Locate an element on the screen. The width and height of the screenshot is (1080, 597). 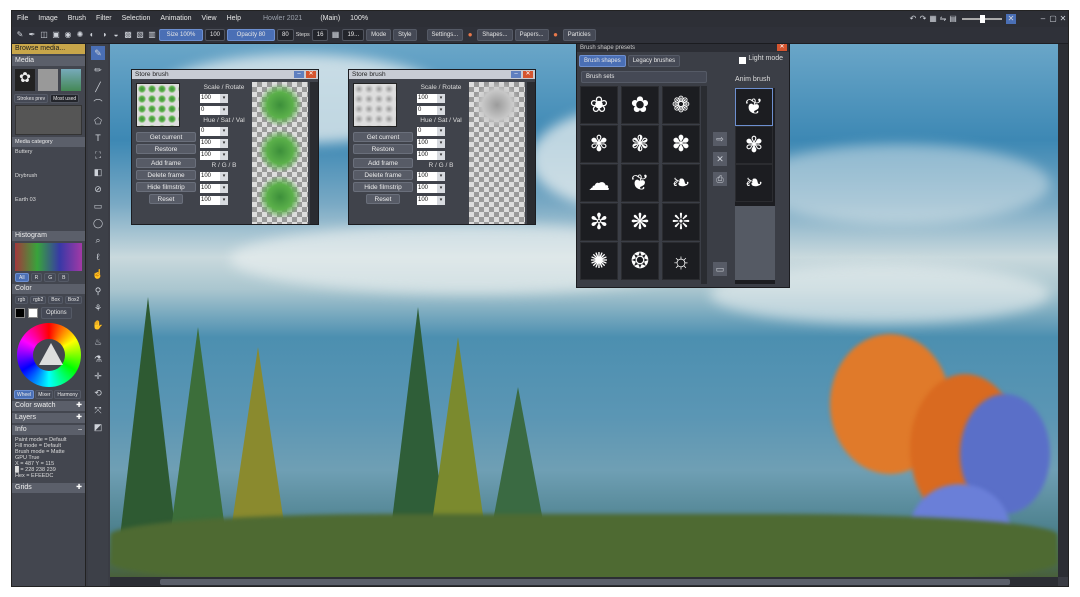
sat-value: 100 is located at coordinates (210, 143).